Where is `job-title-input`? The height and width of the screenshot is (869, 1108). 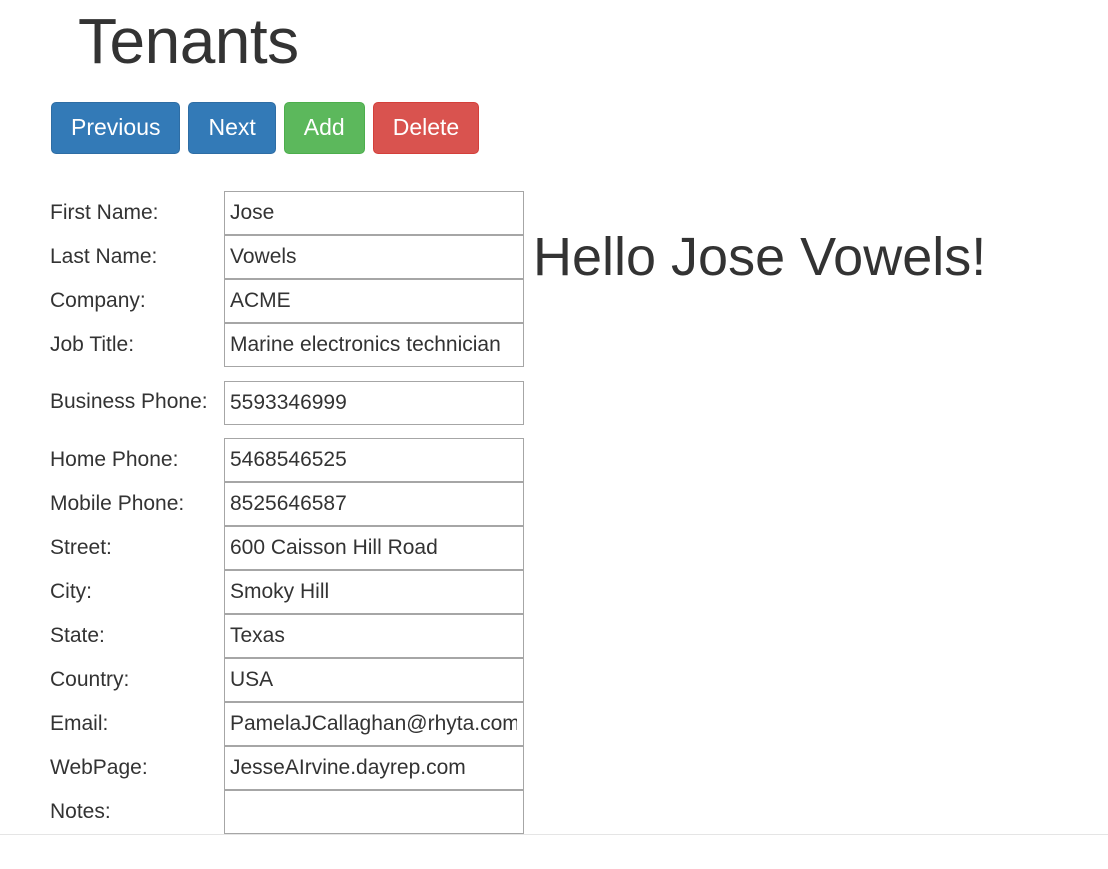 job-title-input is located at coordinates (374, 344).